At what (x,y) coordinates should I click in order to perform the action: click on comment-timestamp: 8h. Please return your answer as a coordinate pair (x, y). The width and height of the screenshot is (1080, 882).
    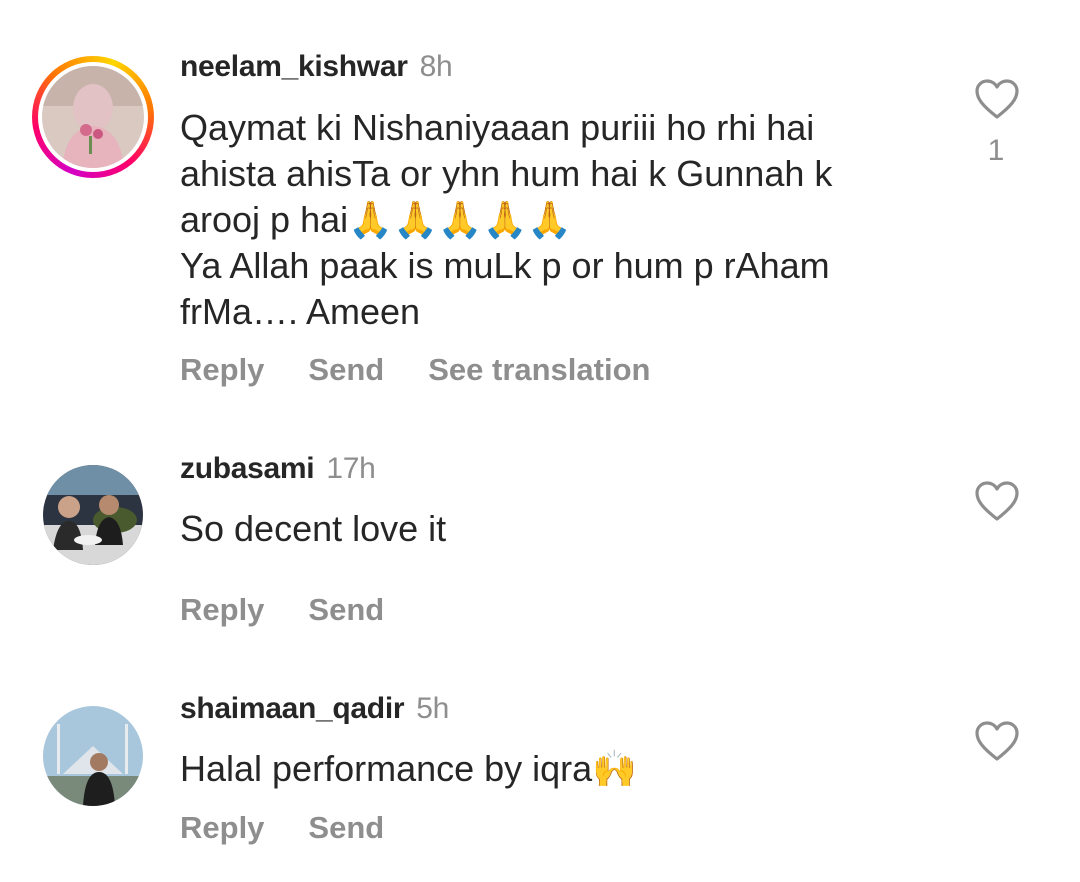
    Looking at the image, I should click on (436, 66).